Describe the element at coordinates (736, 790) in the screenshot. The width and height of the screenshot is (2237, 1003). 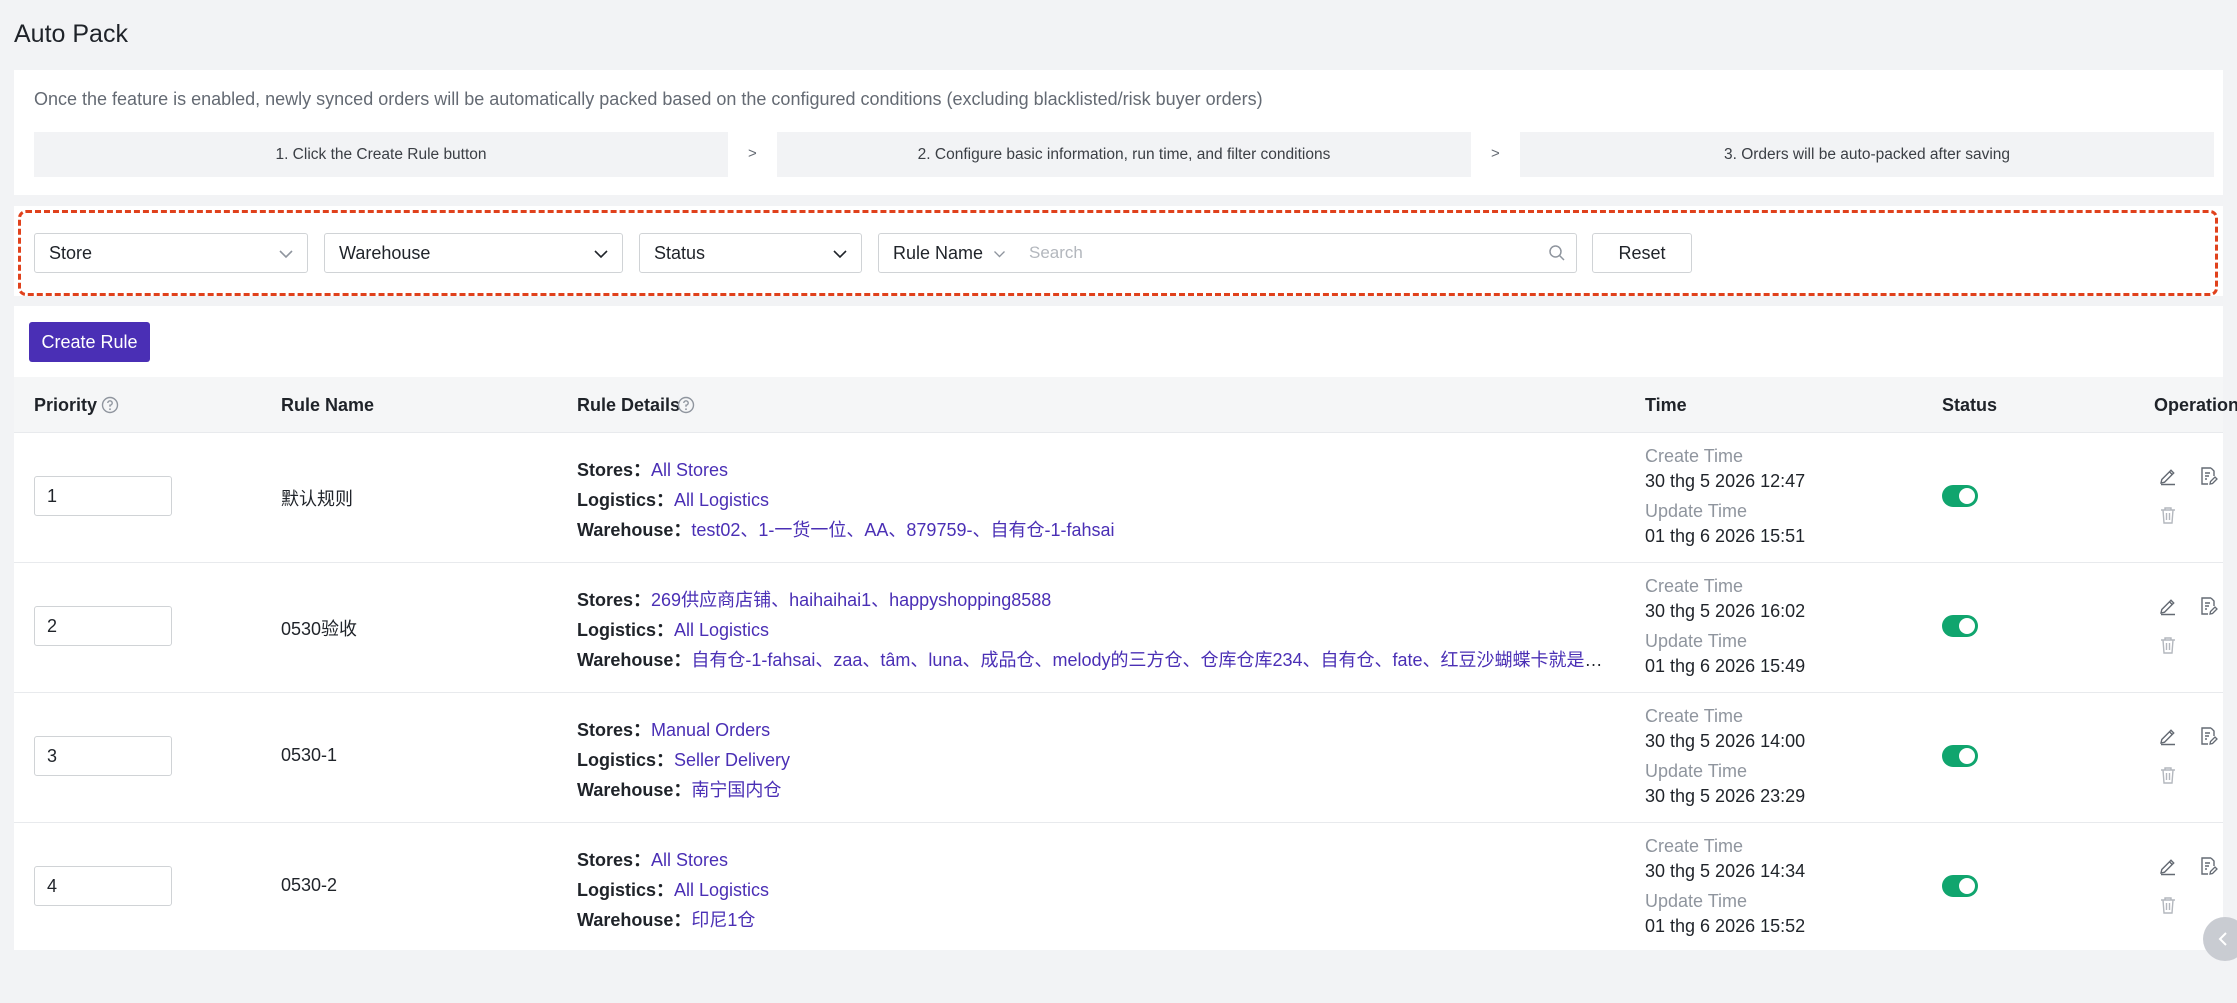
I see `warehouse-value: 南宁国内仓` at that location.